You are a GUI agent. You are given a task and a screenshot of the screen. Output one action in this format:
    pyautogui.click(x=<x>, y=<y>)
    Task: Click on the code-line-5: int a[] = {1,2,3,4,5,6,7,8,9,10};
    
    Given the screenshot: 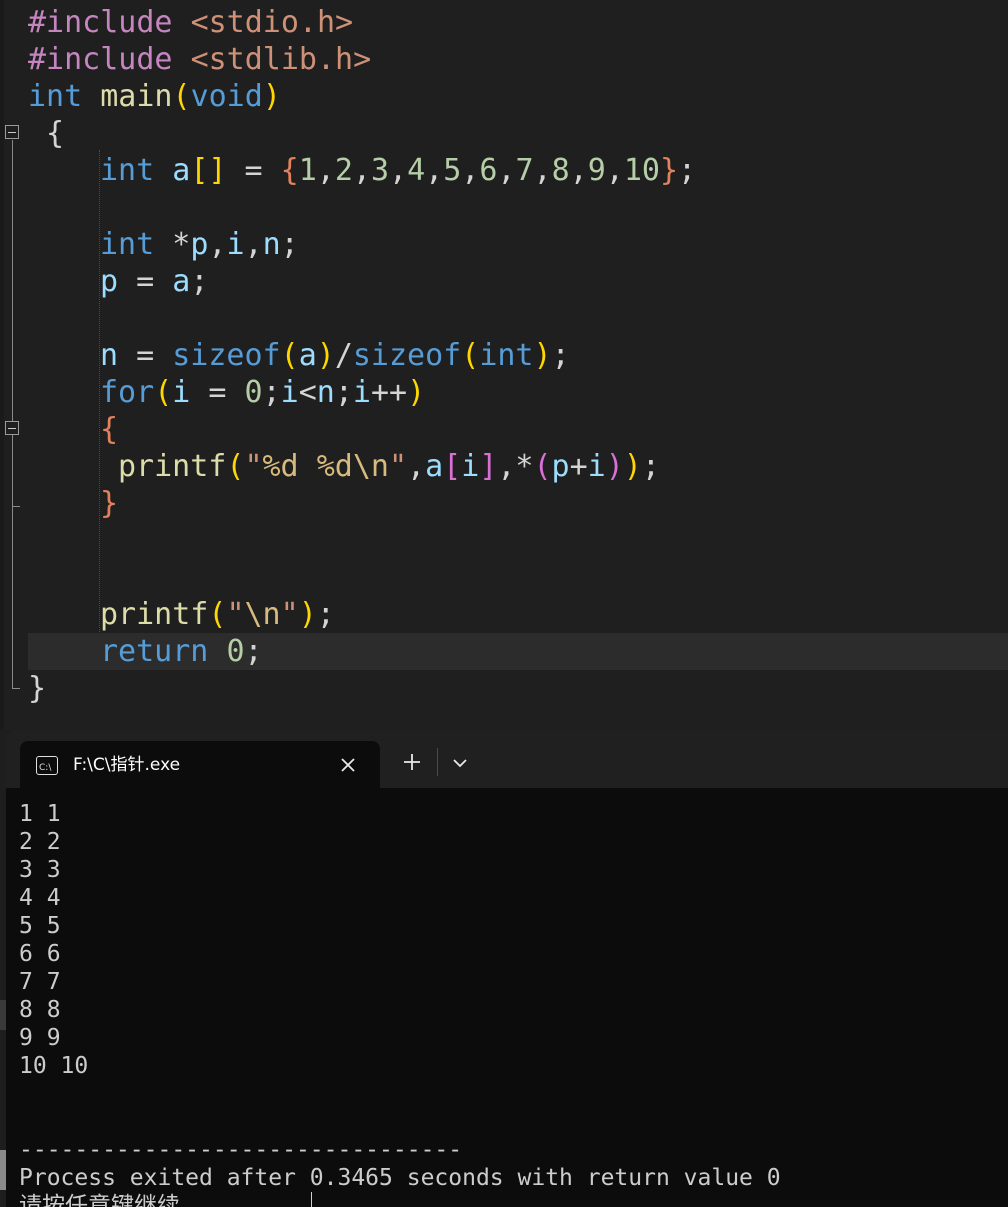 What is the action you would take?
    pyautogui.click(x=504, y=170)
    